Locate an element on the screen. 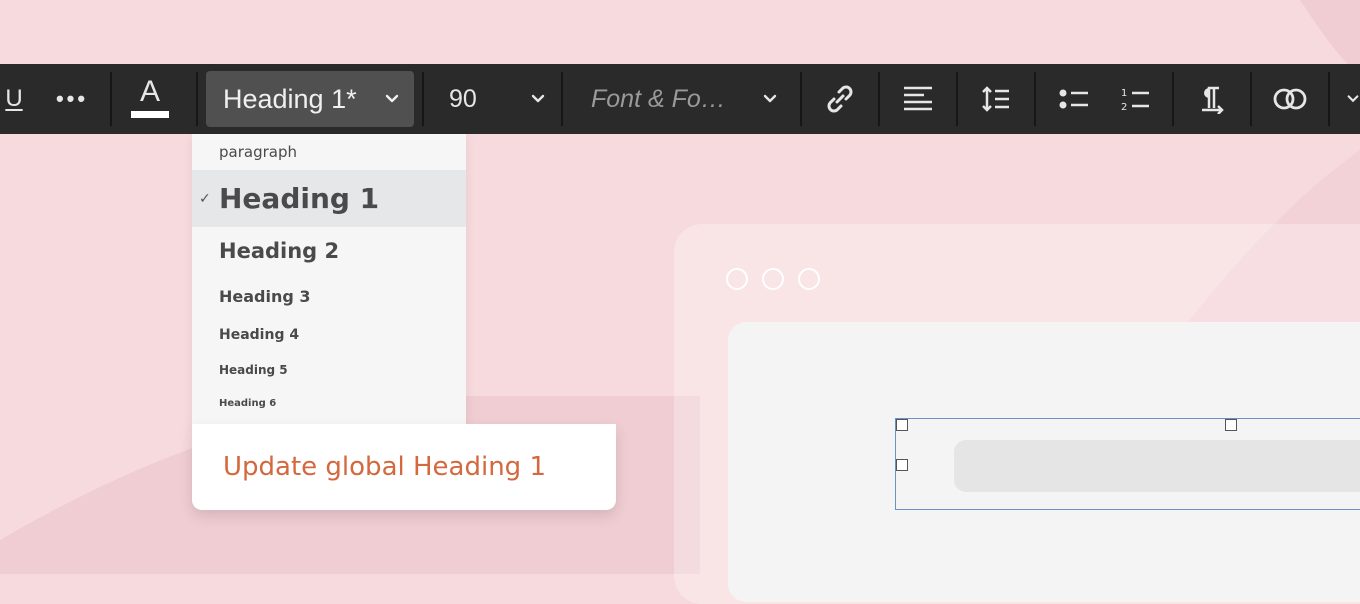  dropdown-item-heading-6: Heading 6 is located at coordinates (329, 403).